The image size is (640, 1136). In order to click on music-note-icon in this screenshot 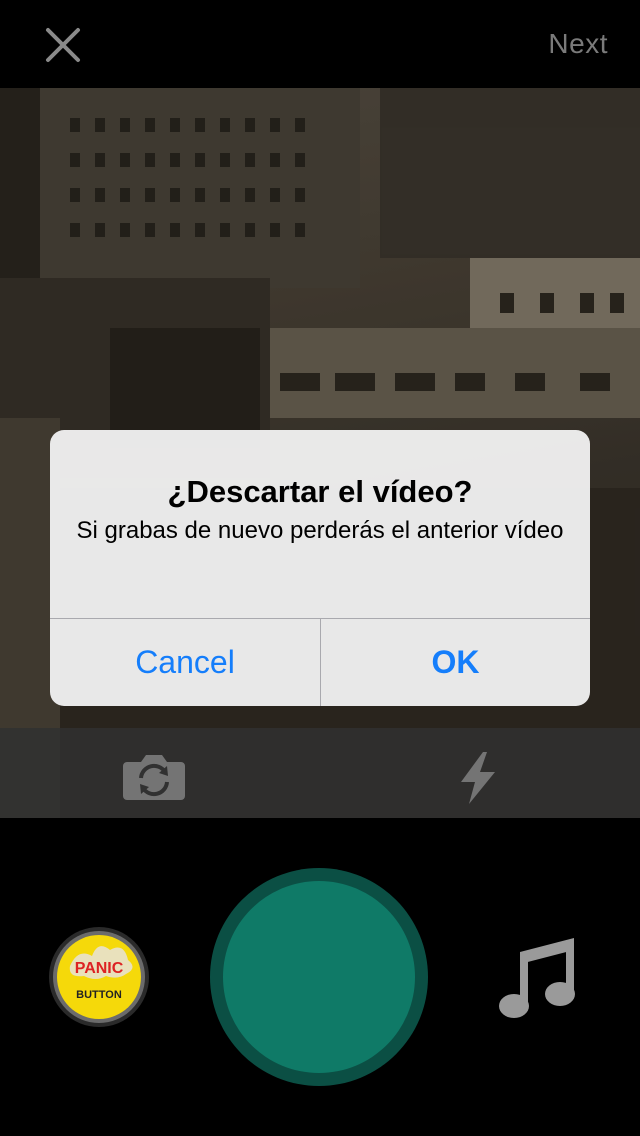, I will do `click(537, 978)`.